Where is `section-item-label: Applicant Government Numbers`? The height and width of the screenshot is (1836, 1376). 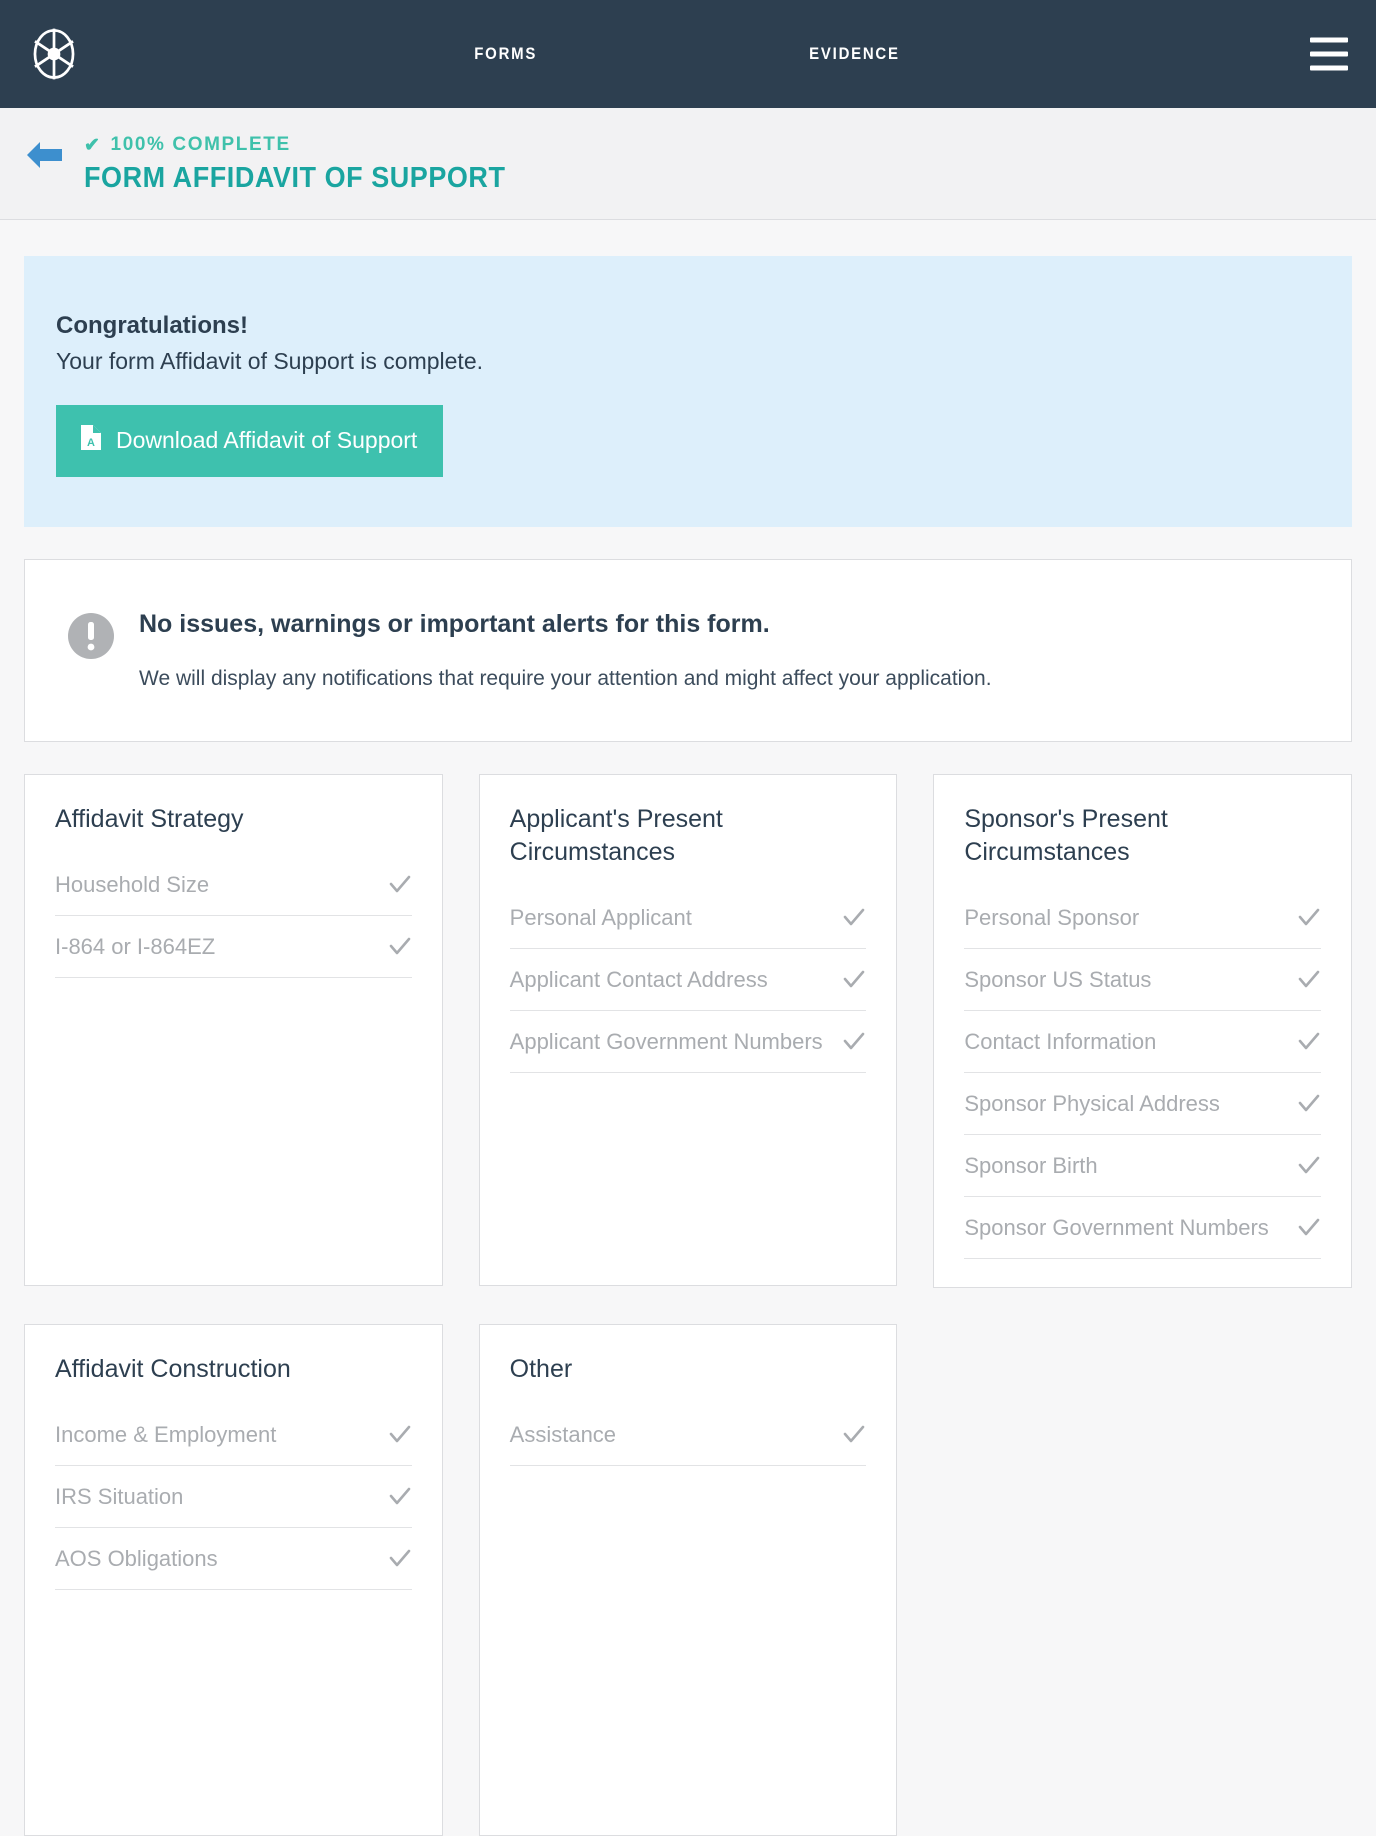
section-item-label: Applicant Government Numbers is located at coordinates (666, 1041).